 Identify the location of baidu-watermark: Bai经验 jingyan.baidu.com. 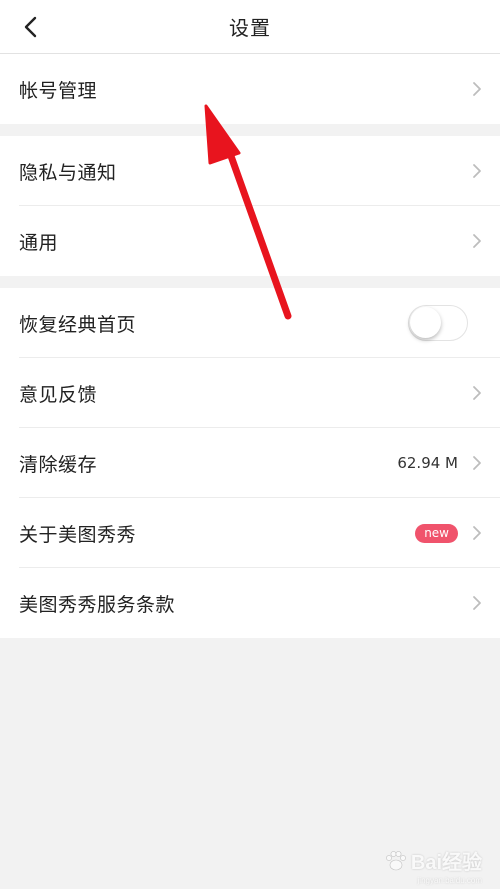
(432, 865).